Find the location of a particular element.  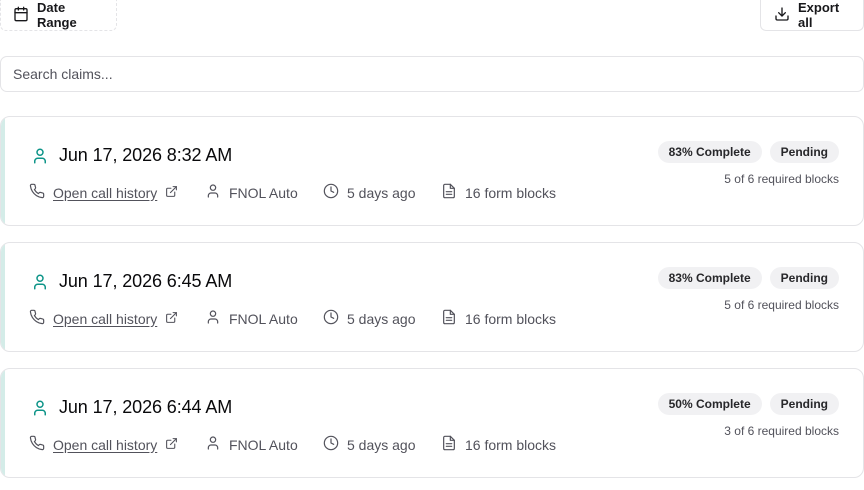

date-range-button: Date Range is located at coordinates (58, 15).